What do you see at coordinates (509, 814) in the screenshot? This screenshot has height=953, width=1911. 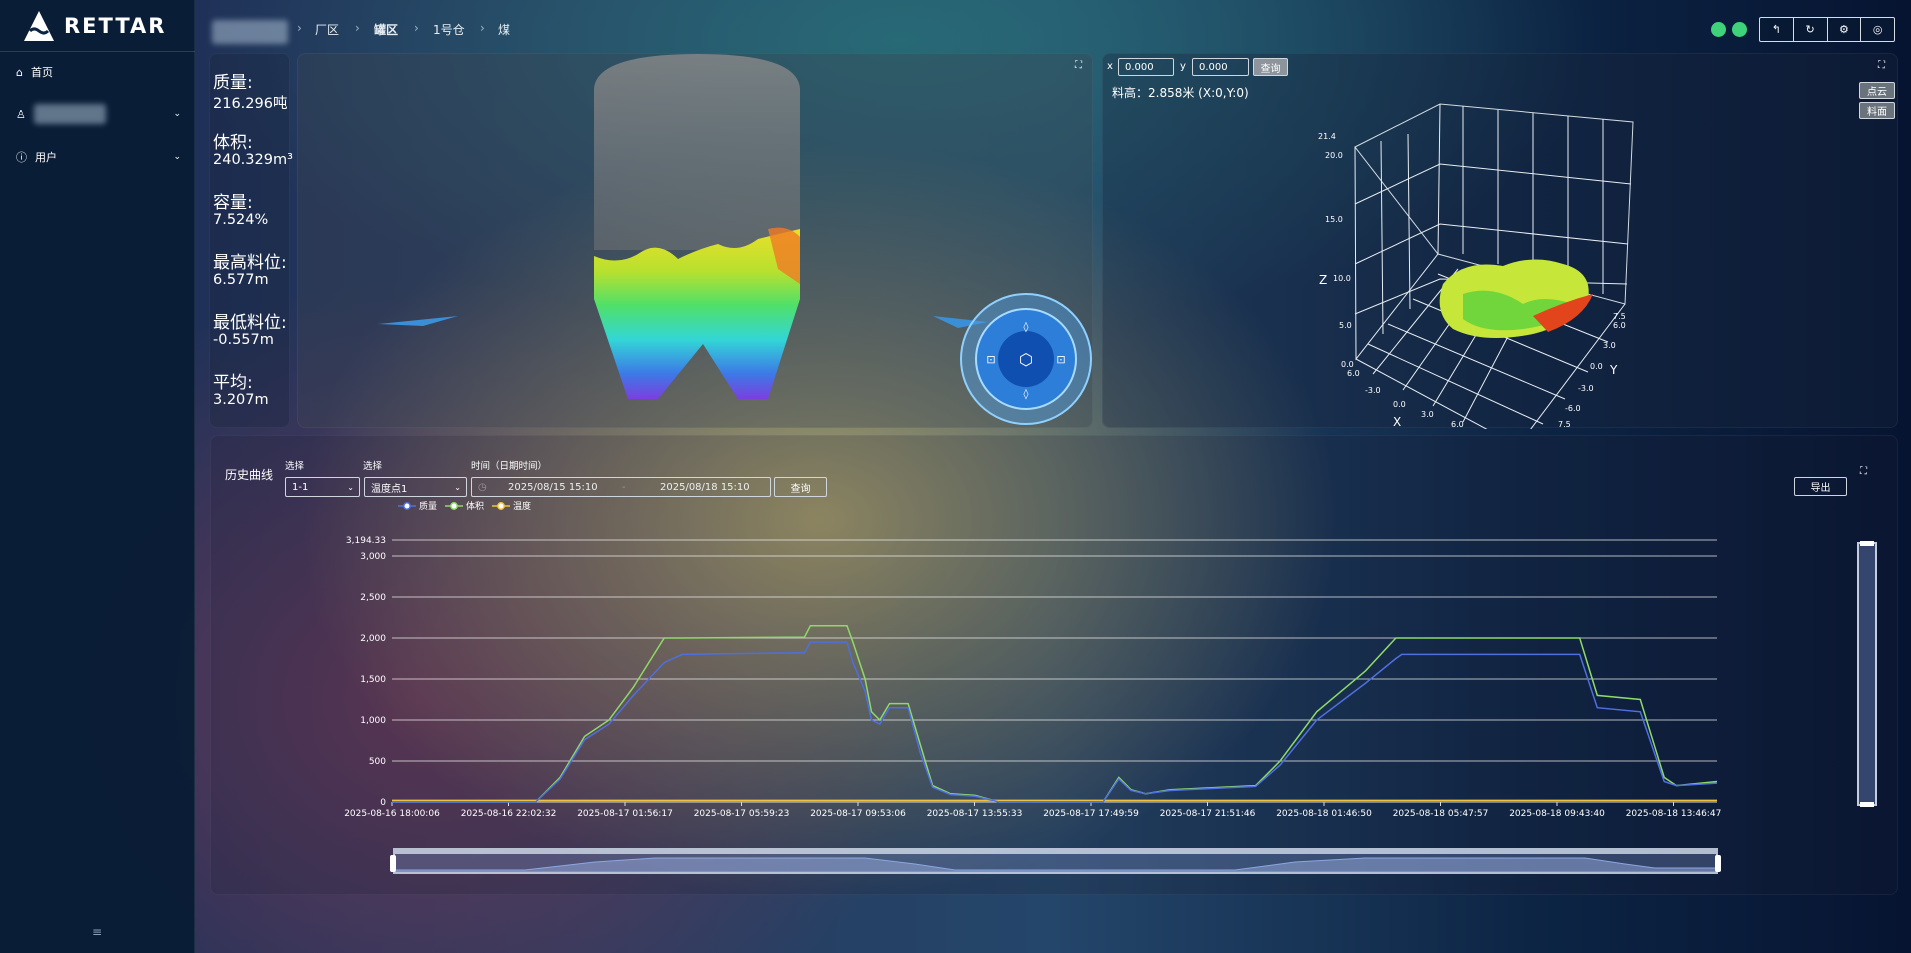 I see `x-tick-label: 2025-08-16 22:02:32` at bounding box center [509, 814].